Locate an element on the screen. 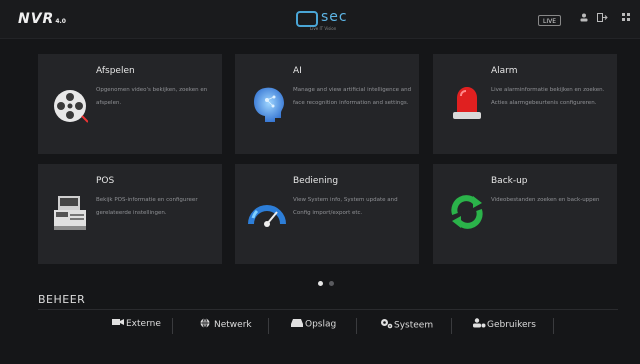  brand-mark-icon is located at coordinates (307, 19).